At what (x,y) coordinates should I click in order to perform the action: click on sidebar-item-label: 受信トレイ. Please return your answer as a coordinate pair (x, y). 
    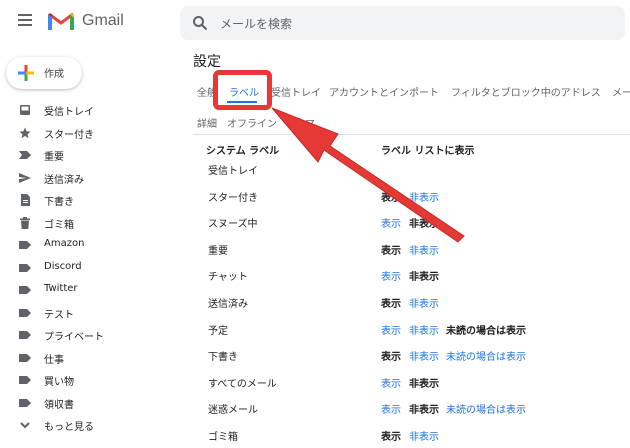
    Looking at the image, I should click on (69, 112).